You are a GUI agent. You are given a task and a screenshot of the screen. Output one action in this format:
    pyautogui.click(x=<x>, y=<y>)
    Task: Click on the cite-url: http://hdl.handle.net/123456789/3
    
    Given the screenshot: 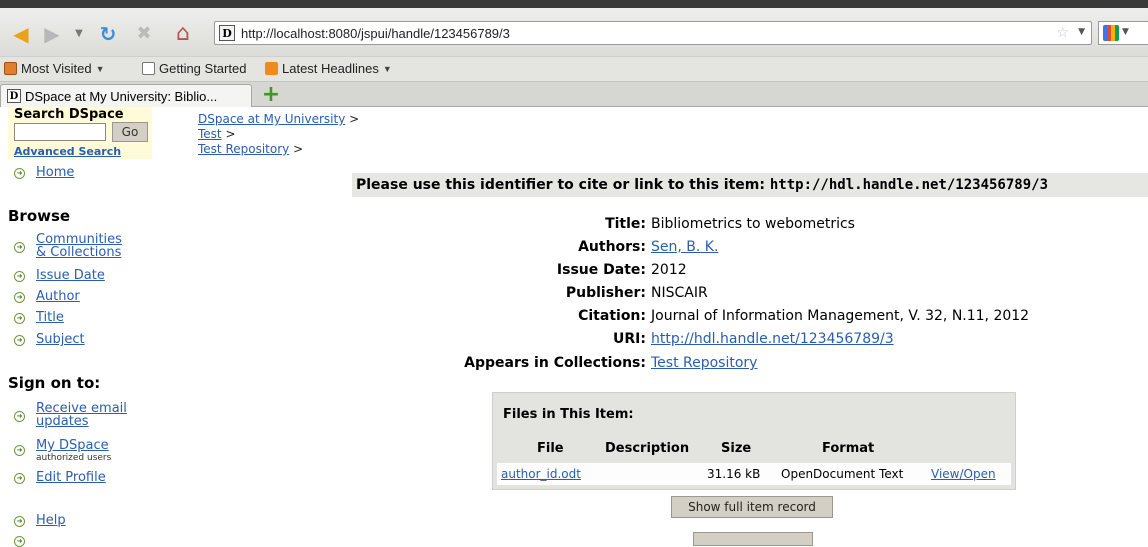 What is the action you would take?
    pyautogui.click(x=909, y=185)
    